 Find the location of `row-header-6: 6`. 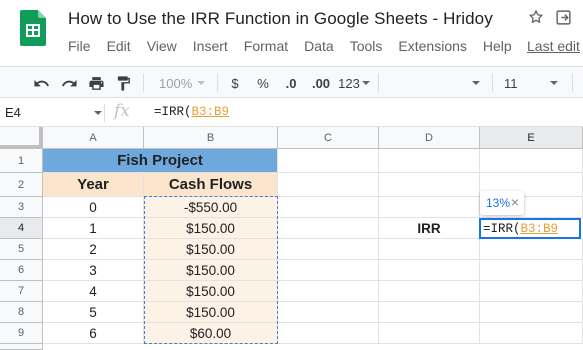

row-header-6: 6 is located at coordinates (21, 270).